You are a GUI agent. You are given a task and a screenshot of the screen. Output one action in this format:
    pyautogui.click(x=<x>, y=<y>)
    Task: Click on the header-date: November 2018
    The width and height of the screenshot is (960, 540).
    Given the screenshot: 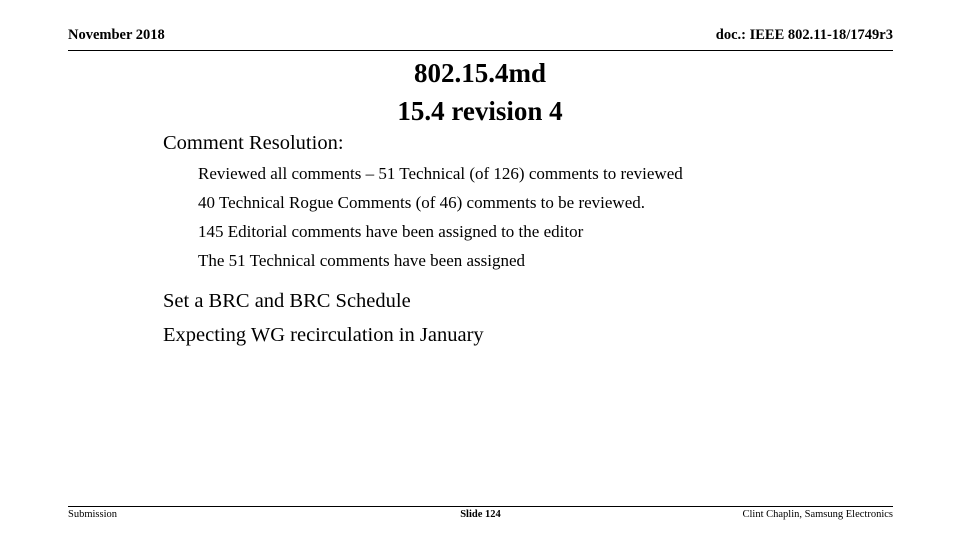 What is the action you would take?
    pyautogui.click(x=116, y=35)
    